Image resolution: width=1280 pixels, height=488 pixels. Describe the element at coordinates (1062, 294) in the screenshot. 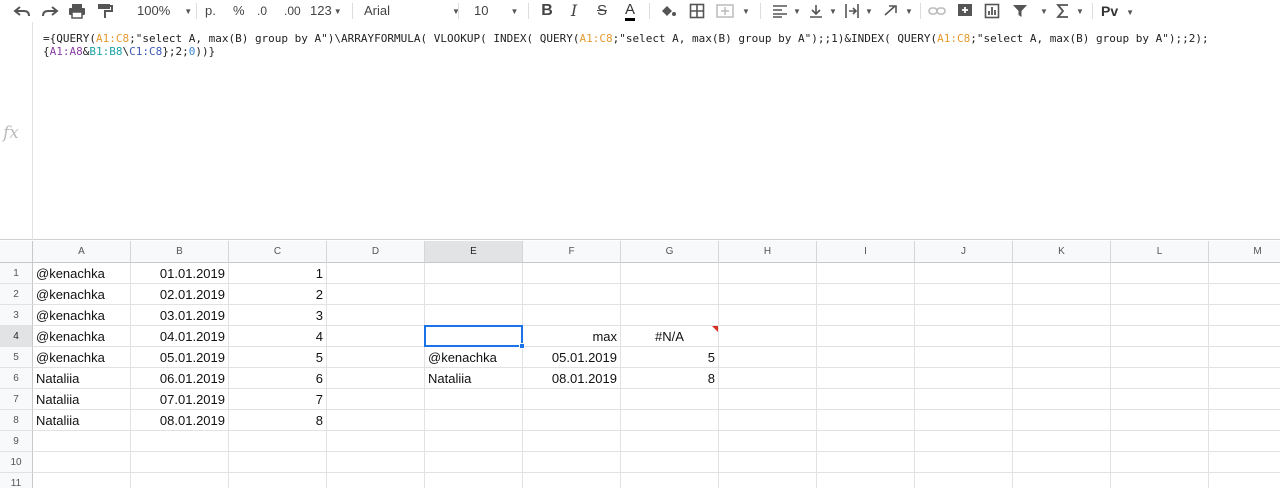

I see `cell-k2` at that location.